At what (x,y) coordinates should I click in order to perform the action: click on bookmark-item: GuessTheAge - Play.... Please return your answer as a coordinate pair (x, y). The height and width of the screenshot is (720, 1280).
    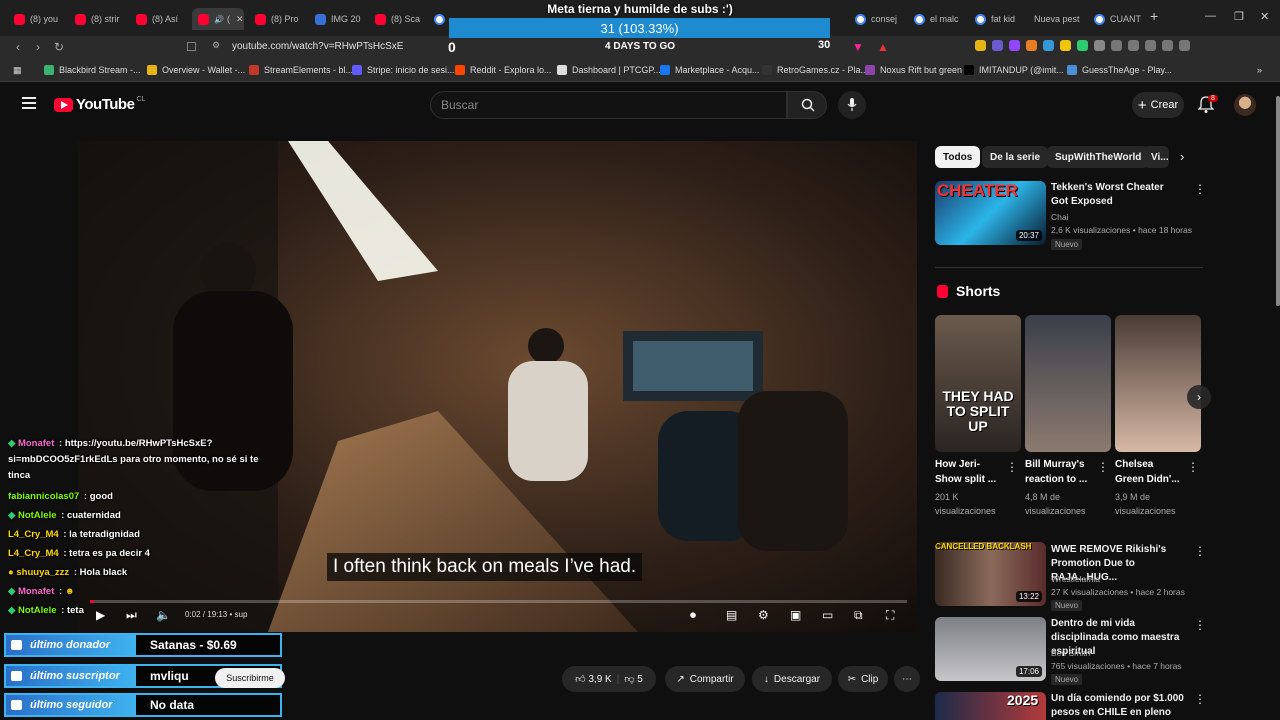
    Looking at the image, I should click on (1119, 70).